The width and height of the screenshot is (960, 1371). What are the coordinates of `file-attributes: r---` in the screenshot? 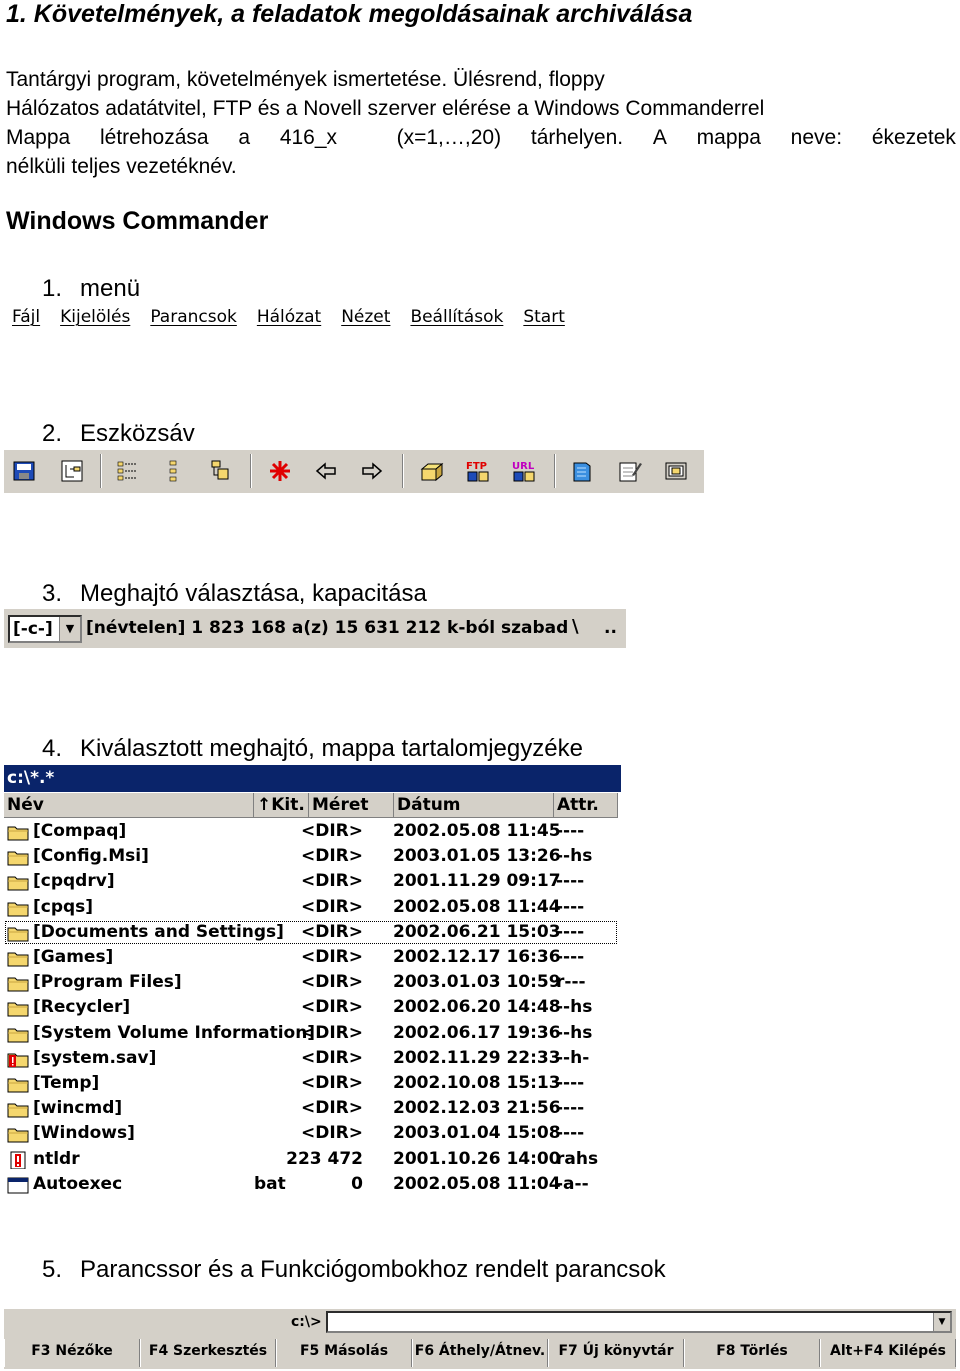 It's located at (571, 982).